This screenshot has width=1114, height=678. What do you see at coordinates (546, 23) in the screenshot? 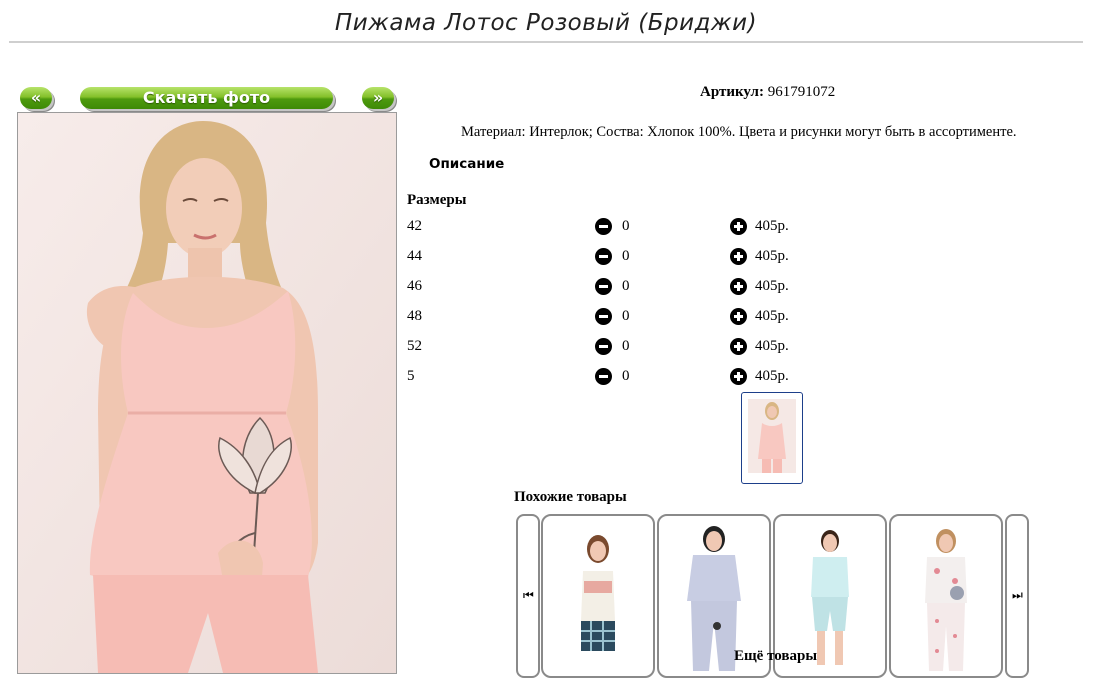
I see `page-title: Пижама Лотос Розовый (Бриджи)` at bounding box center [546, 23].